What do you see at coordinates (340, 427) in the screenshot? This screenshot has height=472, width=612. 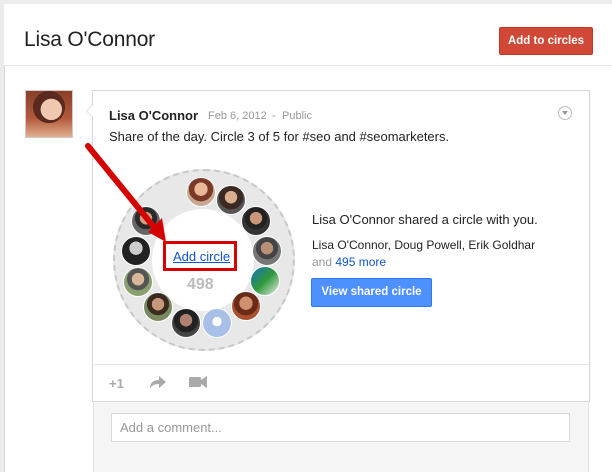 I see `comment-input` at bounding box center [340, 427].